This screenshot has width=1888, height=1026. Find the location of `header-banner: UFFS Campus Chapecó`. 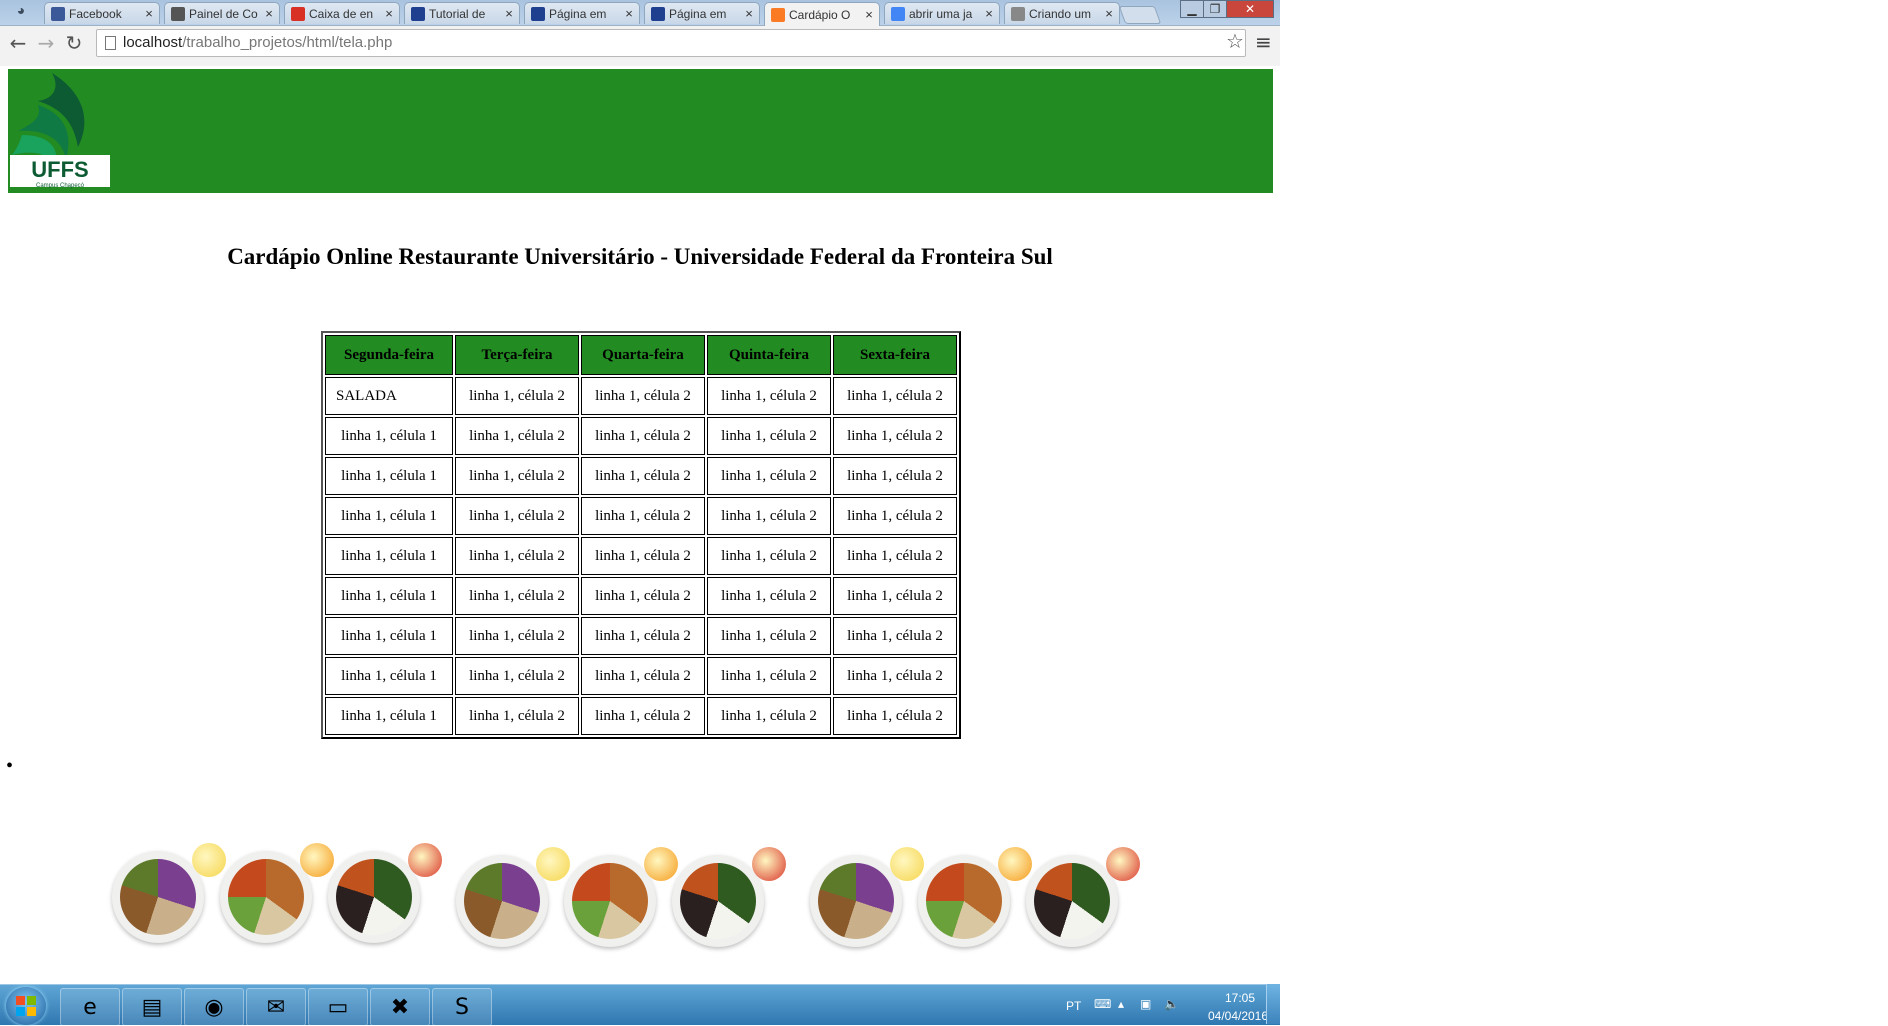

header-banner: UFFS Campus Chapecó is located at coordinates (640, 131).